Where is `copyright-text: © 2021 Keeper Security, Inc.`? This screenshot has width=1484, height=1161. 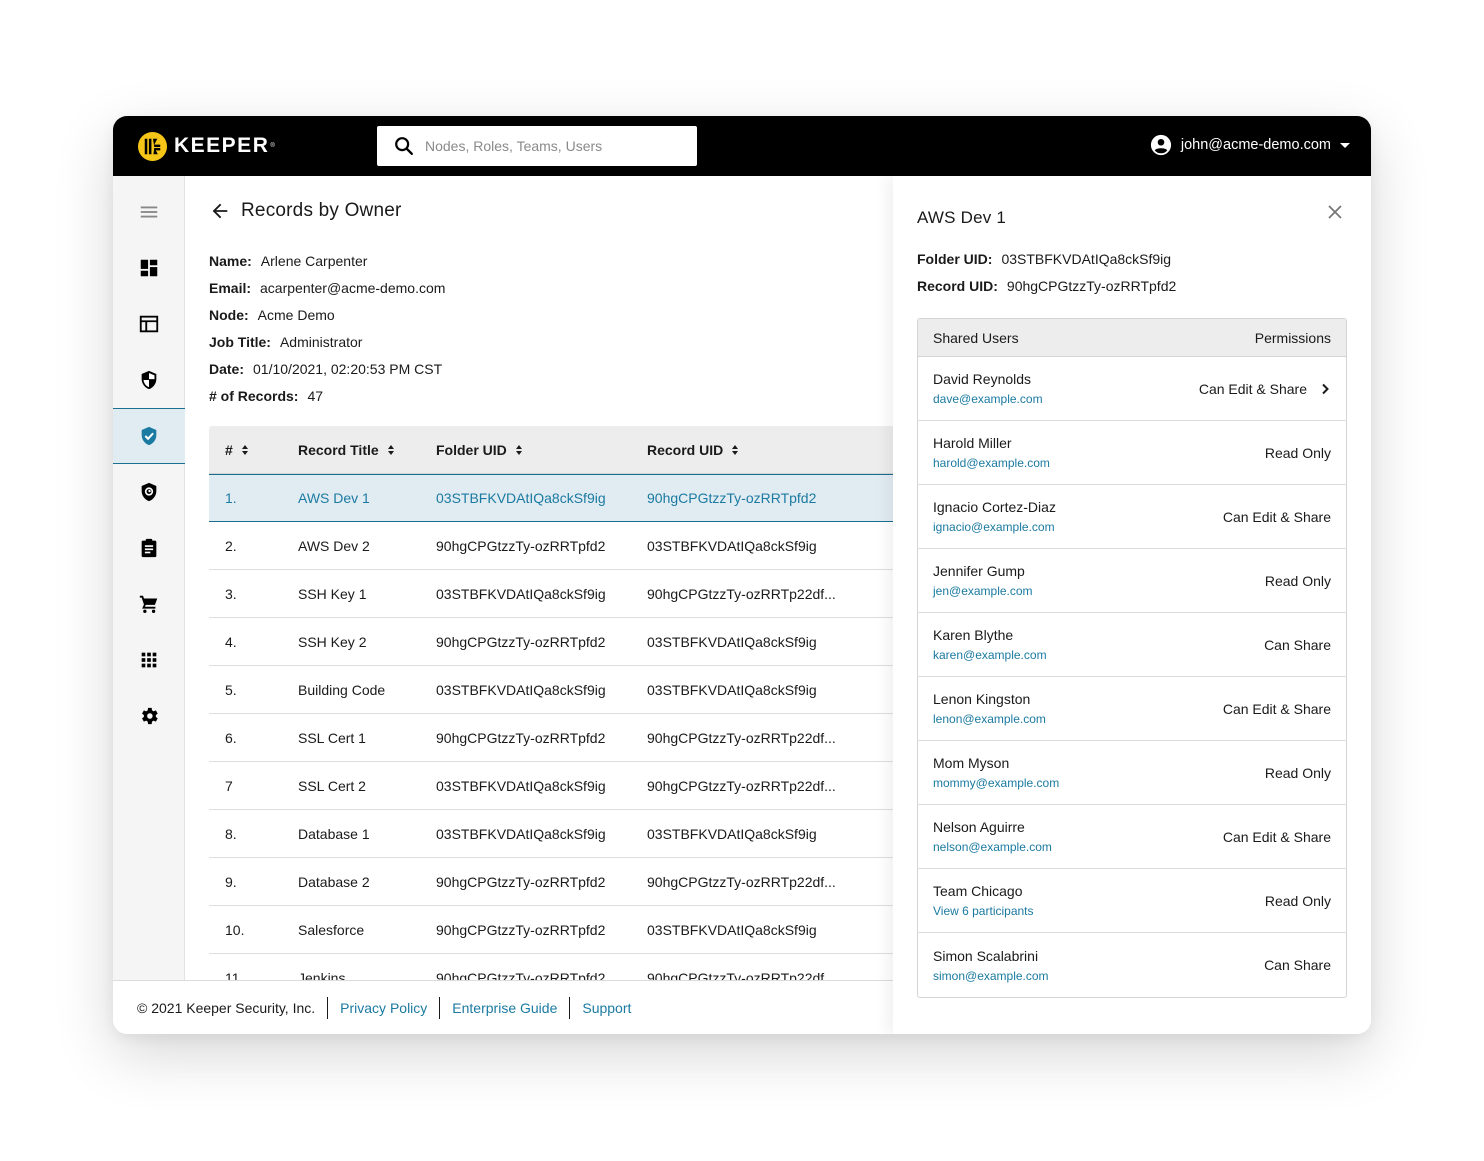 copyright-text: © 2021 Keeper Security, Inc. is located at coordinates (226, 1007).